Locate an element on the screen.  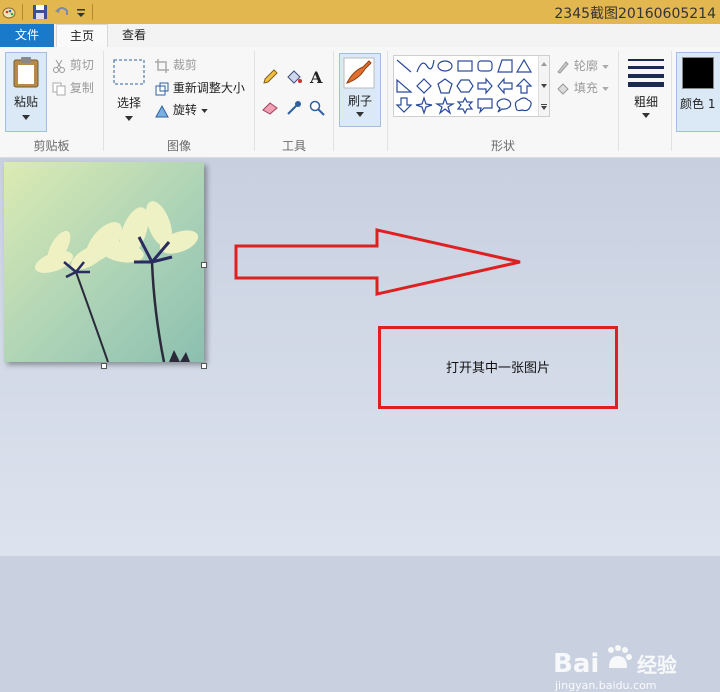
scroll-down-icon is located at coordinates (544, 86).